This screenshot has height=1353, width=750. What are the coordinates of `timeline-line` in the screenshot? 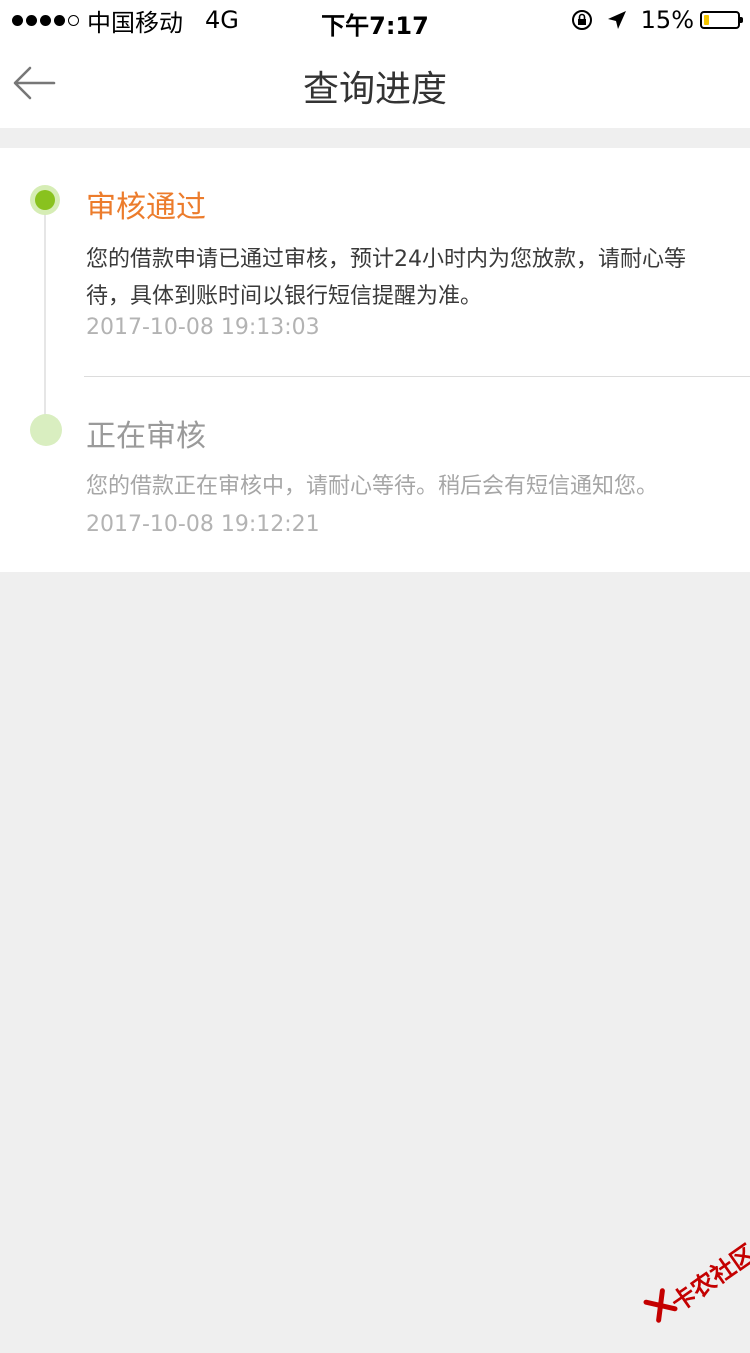 It's located at (45, 313).